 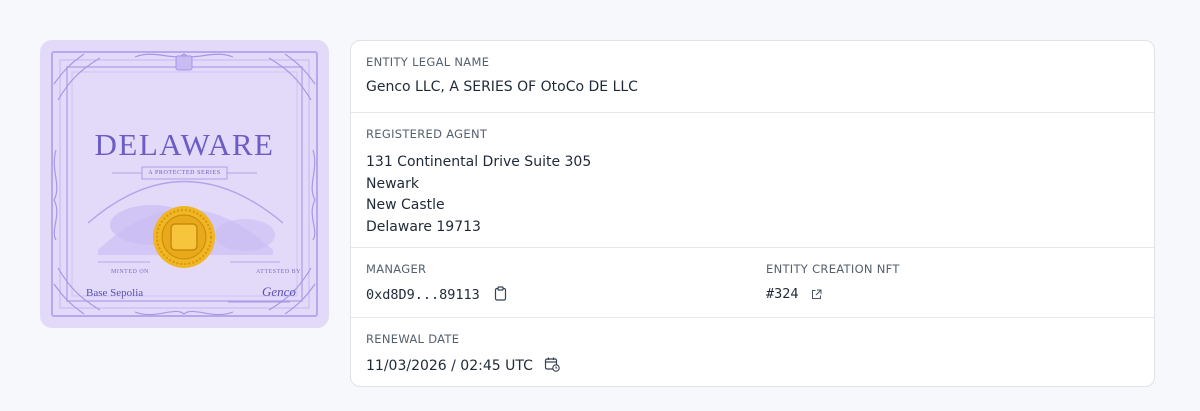 I want to click on certificate-title: DELAWARE, so click(x=184, y=144).